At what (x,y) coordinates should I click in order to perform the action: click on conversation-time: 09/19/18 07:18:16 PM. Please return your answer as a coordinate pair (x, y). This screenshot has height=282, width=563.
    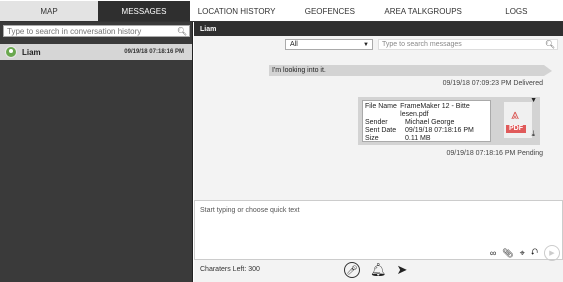
    Looking at the image, I should click on (154, 52).